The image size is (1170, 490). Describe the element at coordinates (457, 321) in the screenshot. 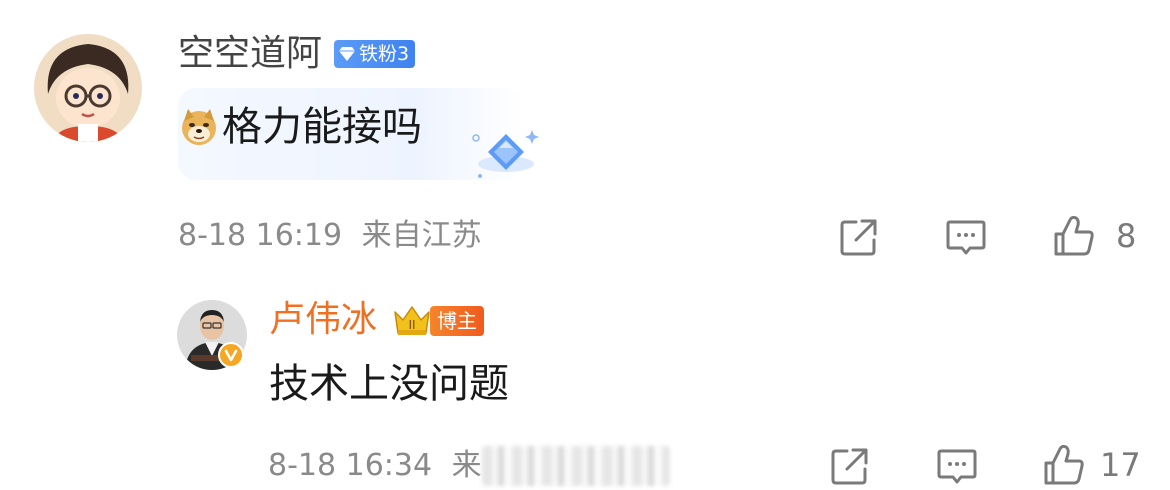

I see `blogger-badge: 博主` at that location.